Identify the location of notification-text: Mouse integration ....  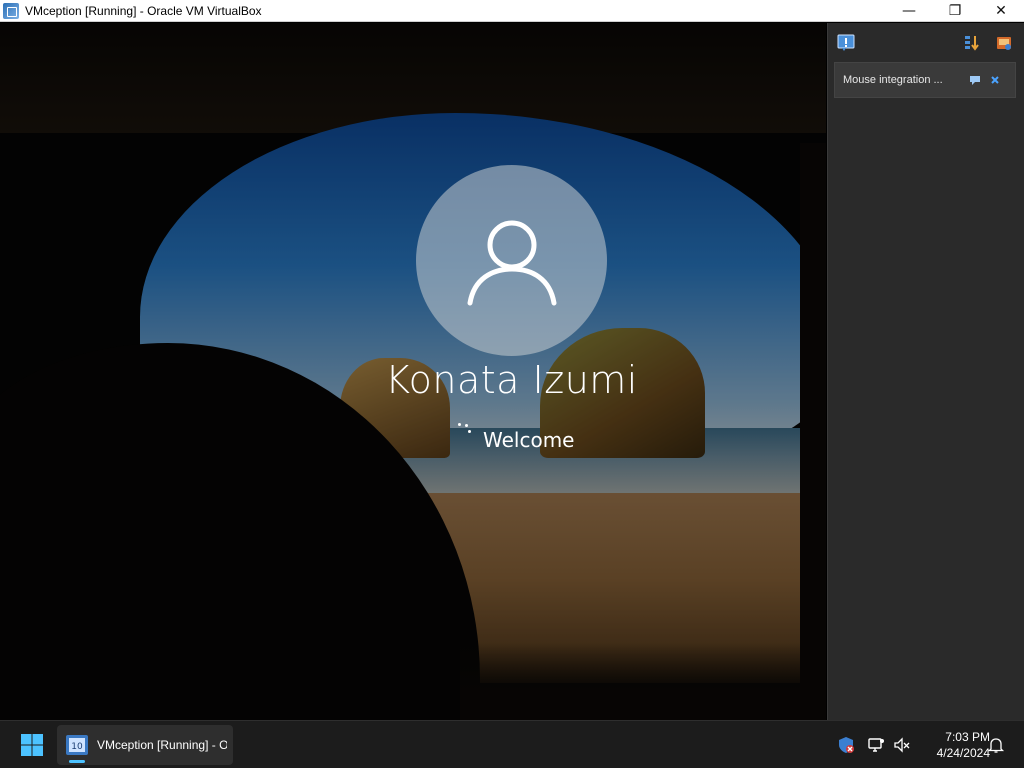
(893, 80).